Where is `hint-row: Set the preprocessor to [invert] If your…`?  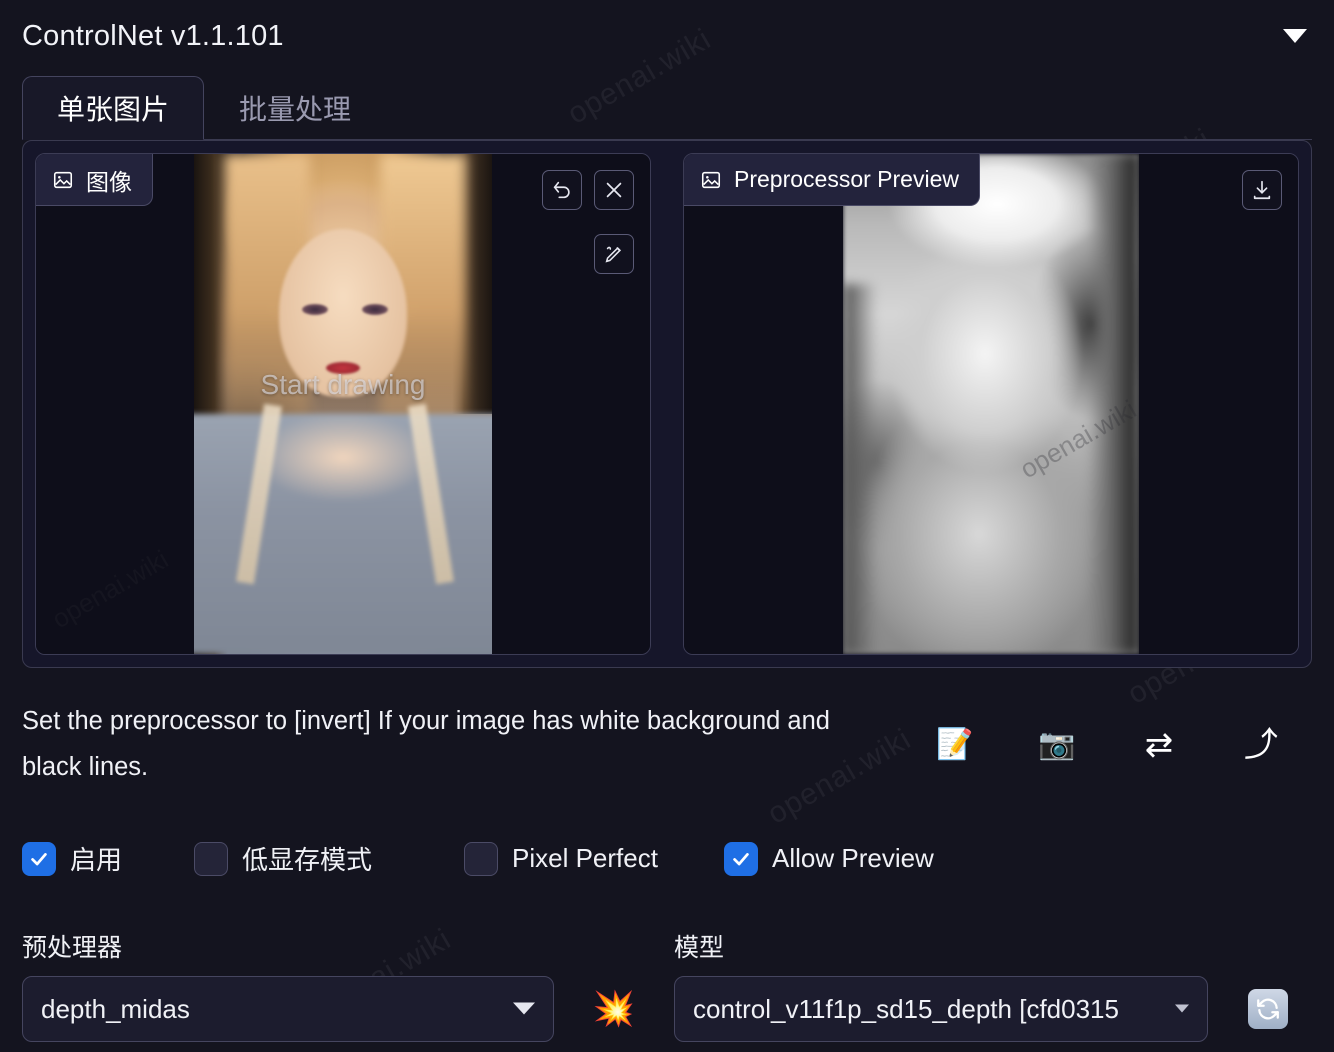
hint-row: Set the preprocessor to [invert] If your… is located at coordinates (667, 744).